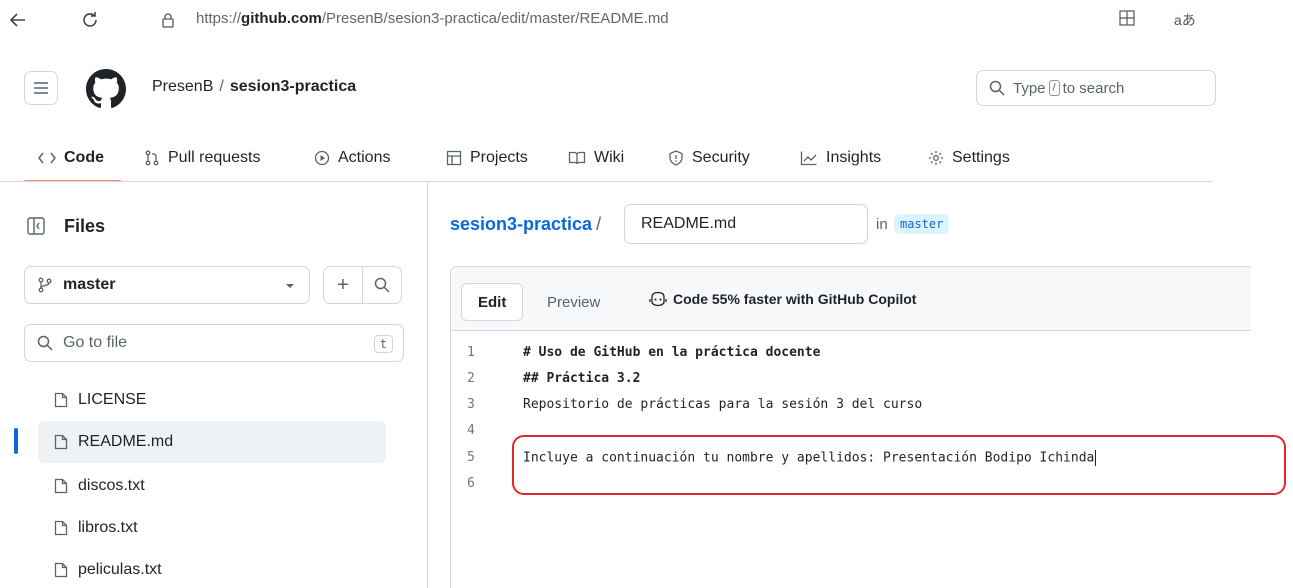  Describe the element at coordinates (676, 158) in the screenshot. I see `shield-icon` at that location.